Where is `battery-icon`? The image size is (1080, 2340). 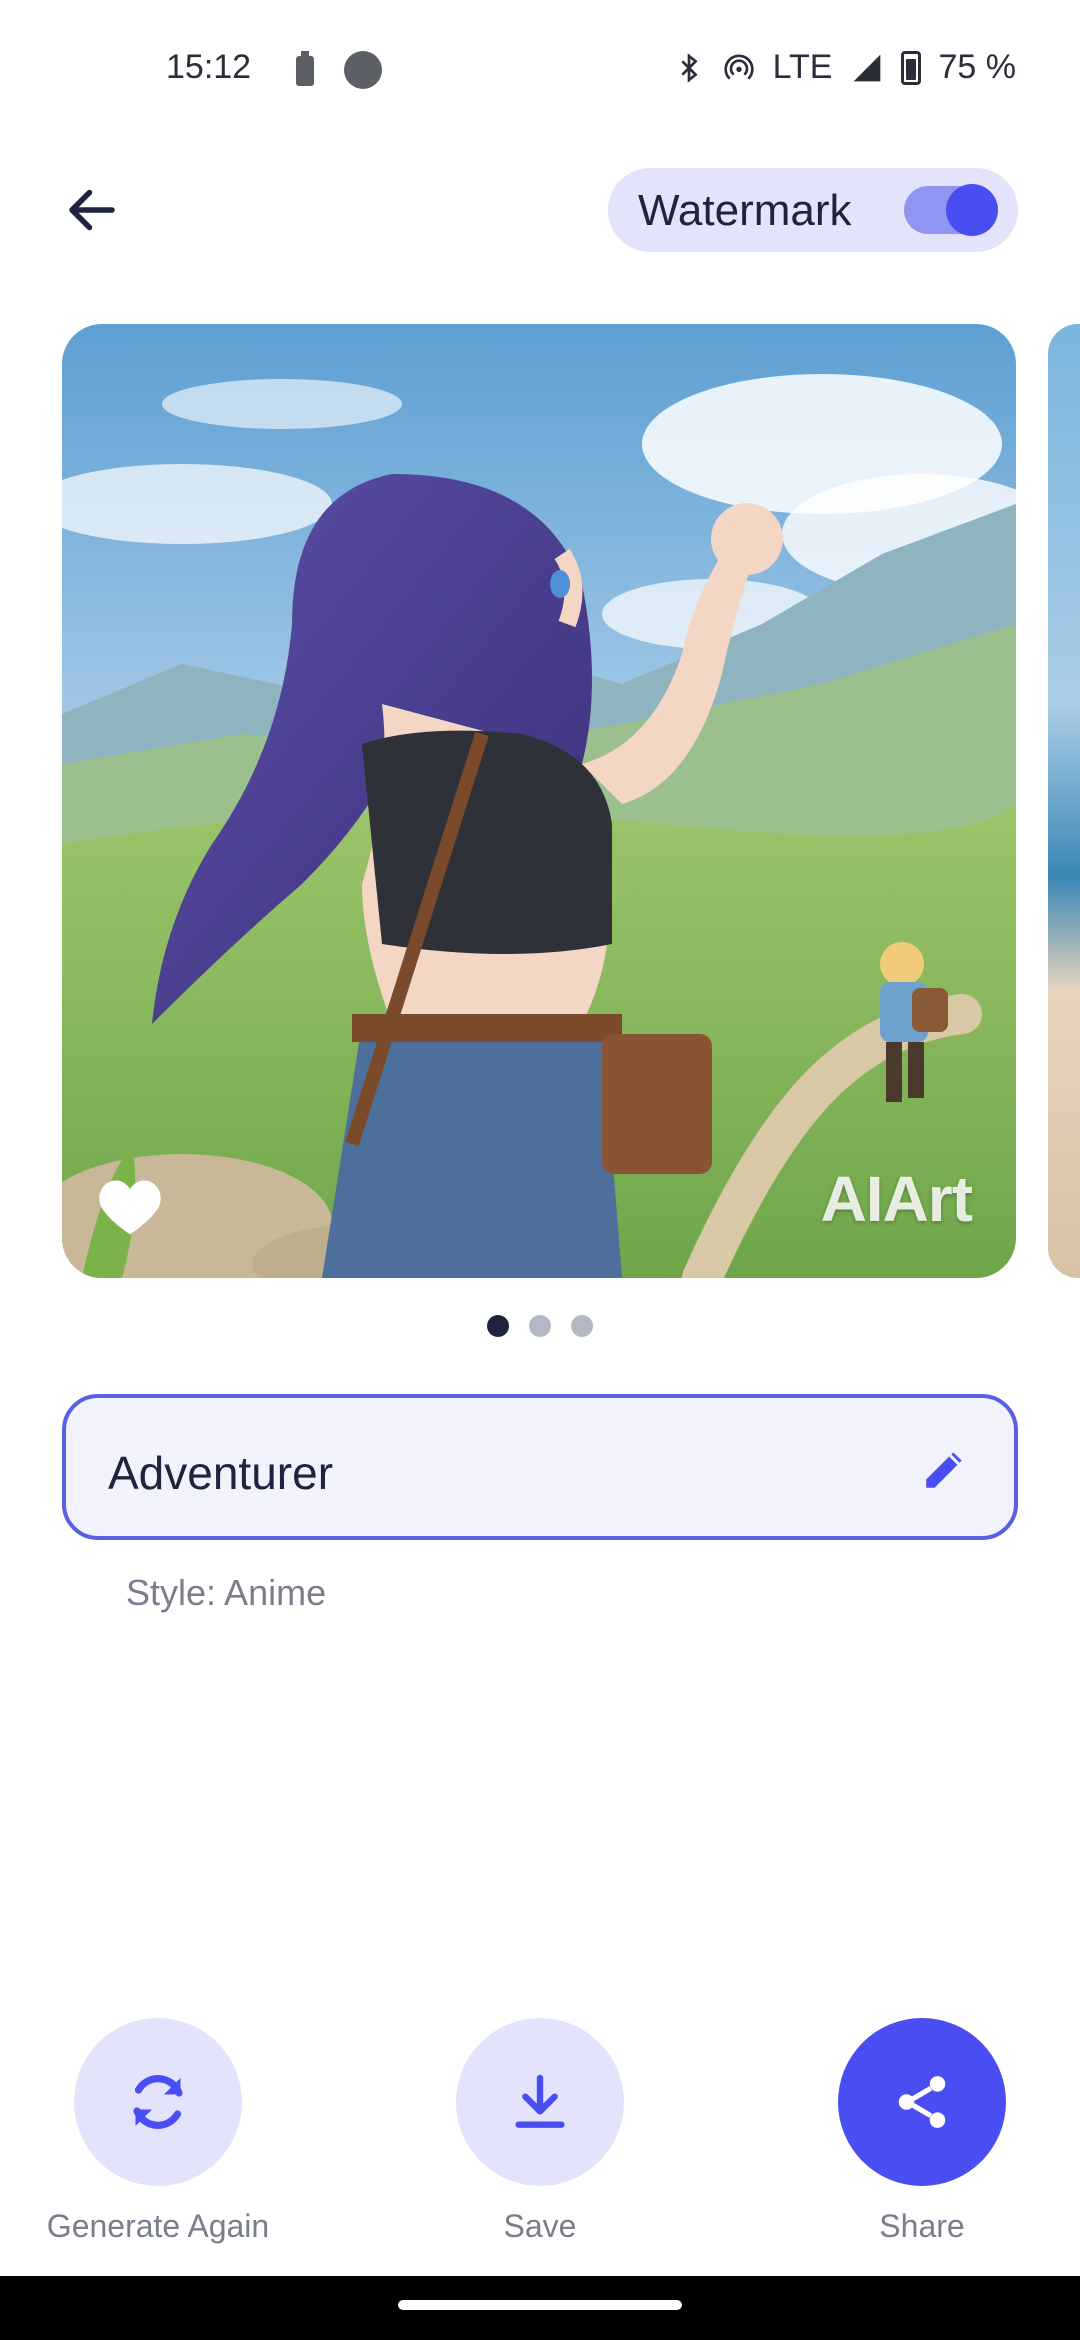 battery-icon is located at coordinates (910, 67).